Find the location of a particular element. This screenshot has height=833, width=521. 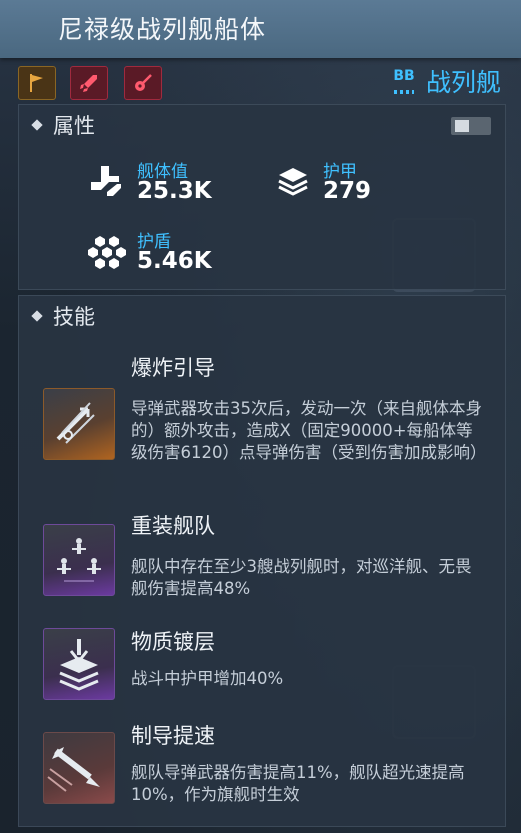

battleship-class-icon: BB is located at coordinates (404, 81).